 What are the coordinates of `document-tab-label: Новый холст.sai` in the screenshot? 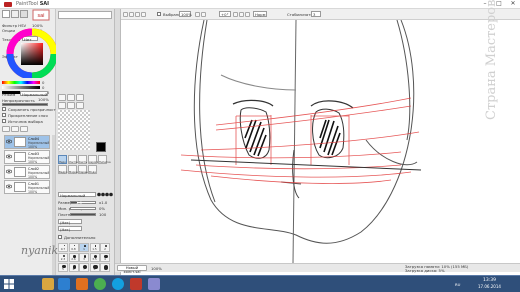 It's located at (132, 270).